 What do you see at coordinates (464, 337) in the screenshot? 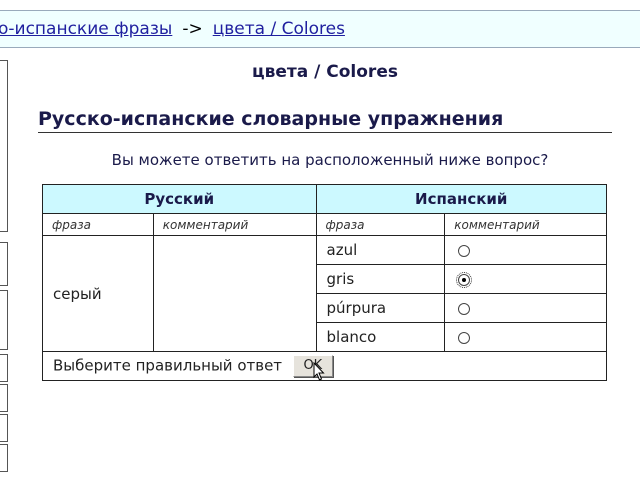
I see `radio-blanco` at bounding box center [464, 337].